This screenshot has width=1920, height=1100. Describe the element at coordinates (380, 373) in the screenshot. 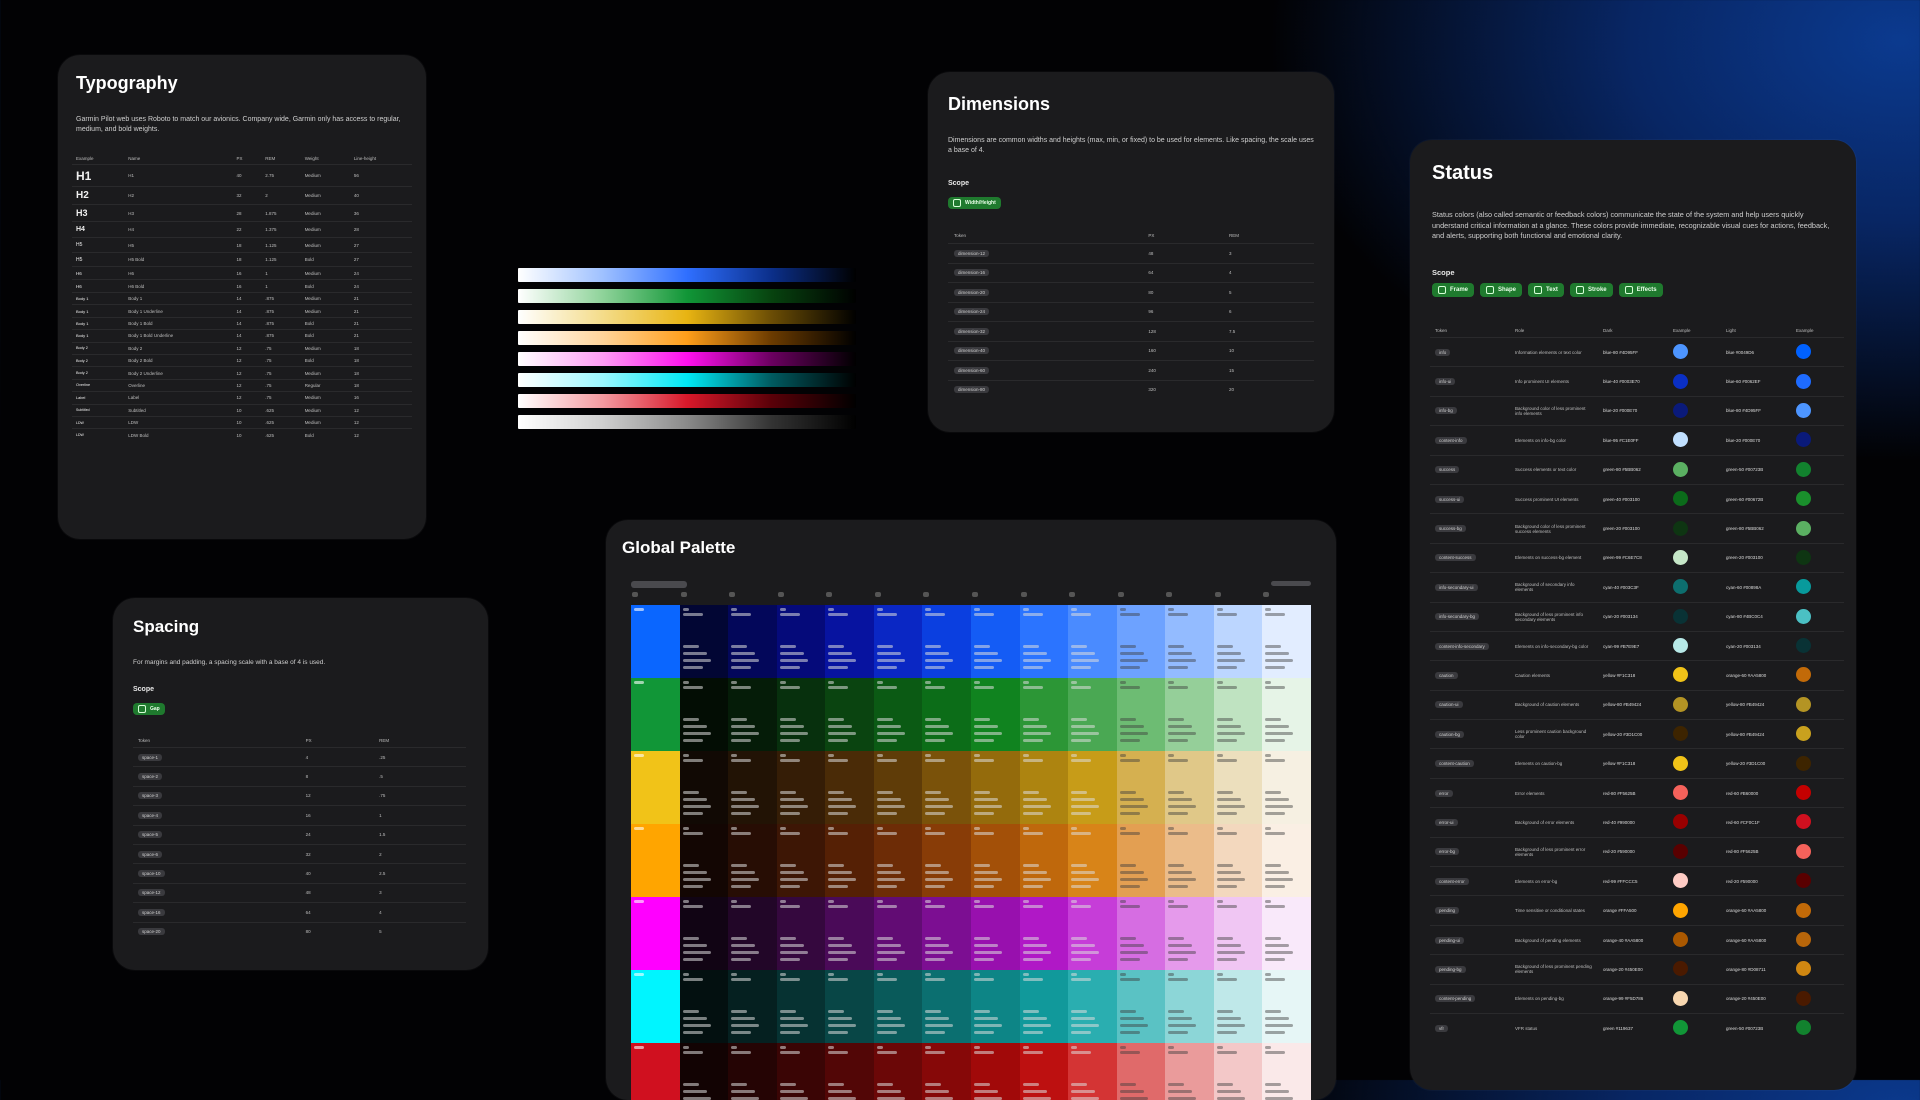

I see `type-lh: 18` at that location.